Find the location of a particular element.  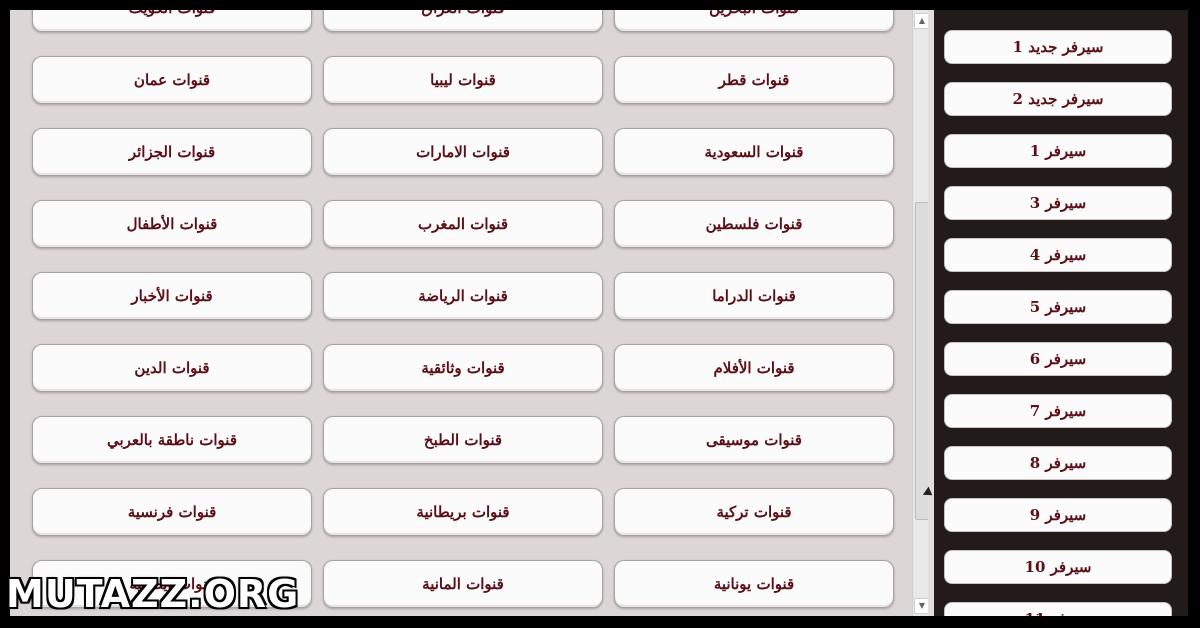

server-button: سيرفر 6 is located at coordinates (1058, 359).